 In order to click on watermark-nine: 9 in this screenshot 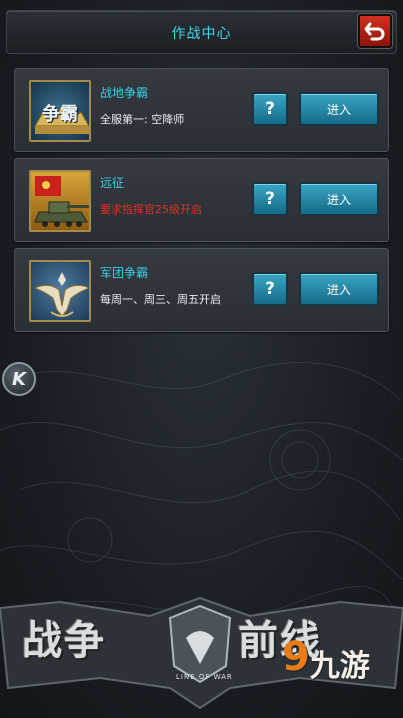, I will do `click(296, 657)`.